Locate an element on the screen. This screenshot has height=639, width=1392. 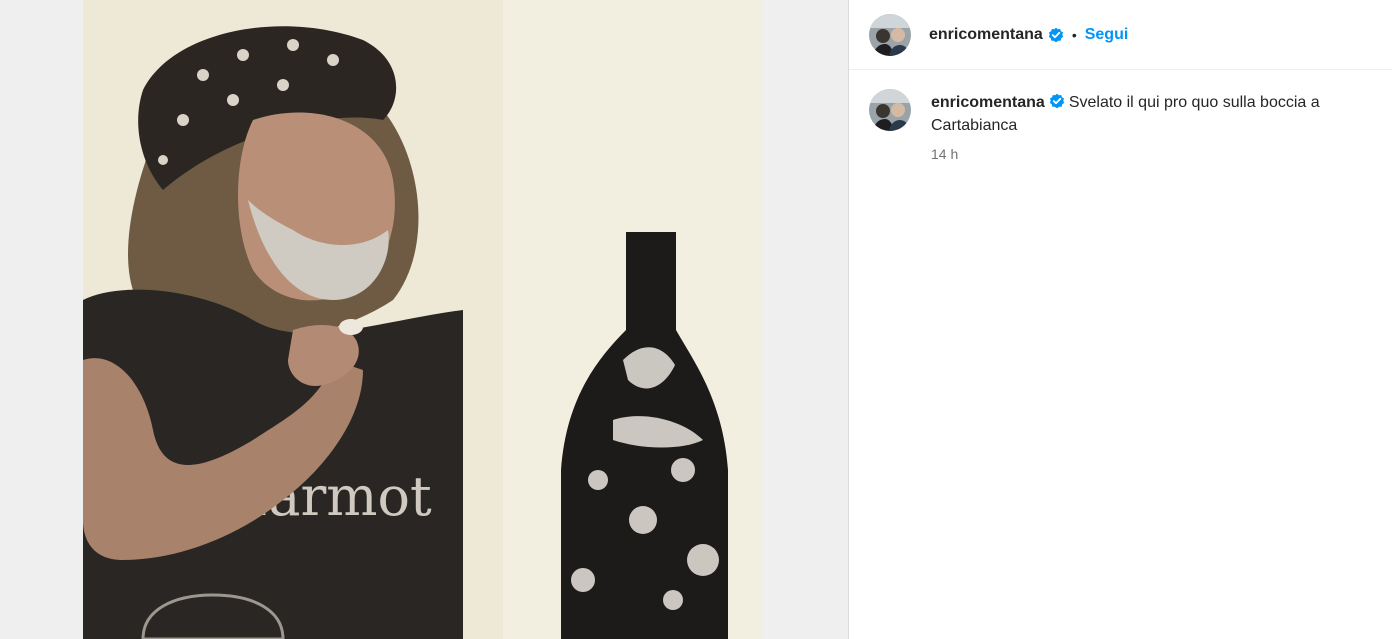
caption-timestamp: 14 h is located at coordinates (945, 154).